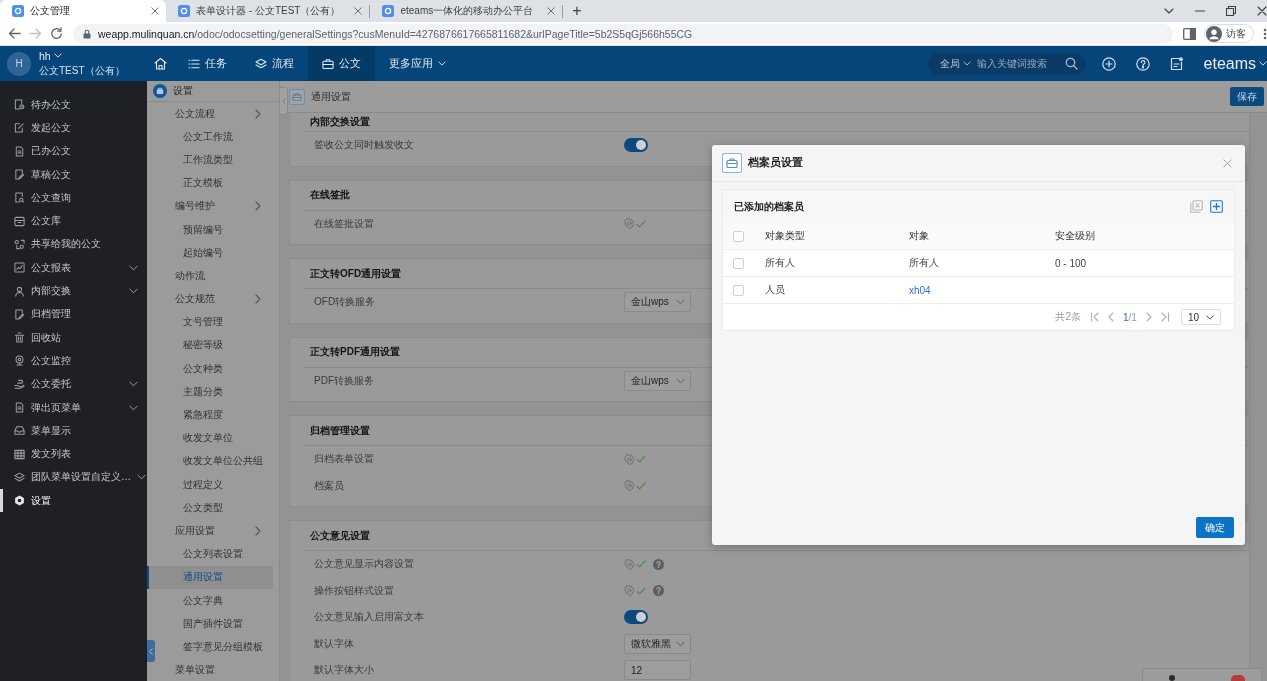 This screenshot has height=681, width=1267. What do you see at coordinates (1215, 527) in the screenshot?
I see `confirm-button: 确定` at bounding box center [1215, 527].